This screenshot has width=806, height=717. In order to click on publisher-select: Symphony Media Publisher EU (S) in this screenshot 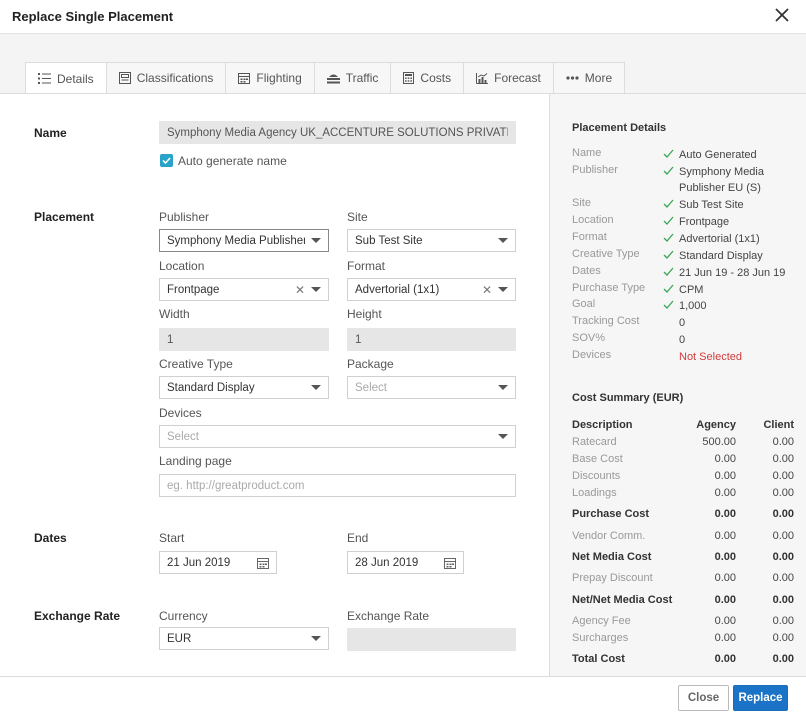, I will do `click(244, 240)`.